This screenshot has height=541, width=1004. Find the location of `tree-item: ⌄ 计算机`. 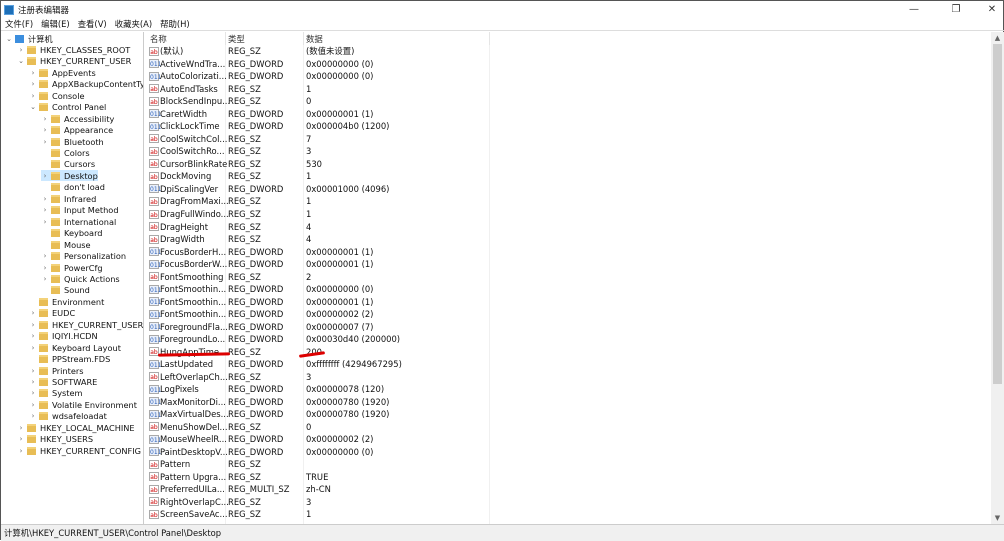

tree-item: ⌄ 计算机 is located at coordinates (29, 38).